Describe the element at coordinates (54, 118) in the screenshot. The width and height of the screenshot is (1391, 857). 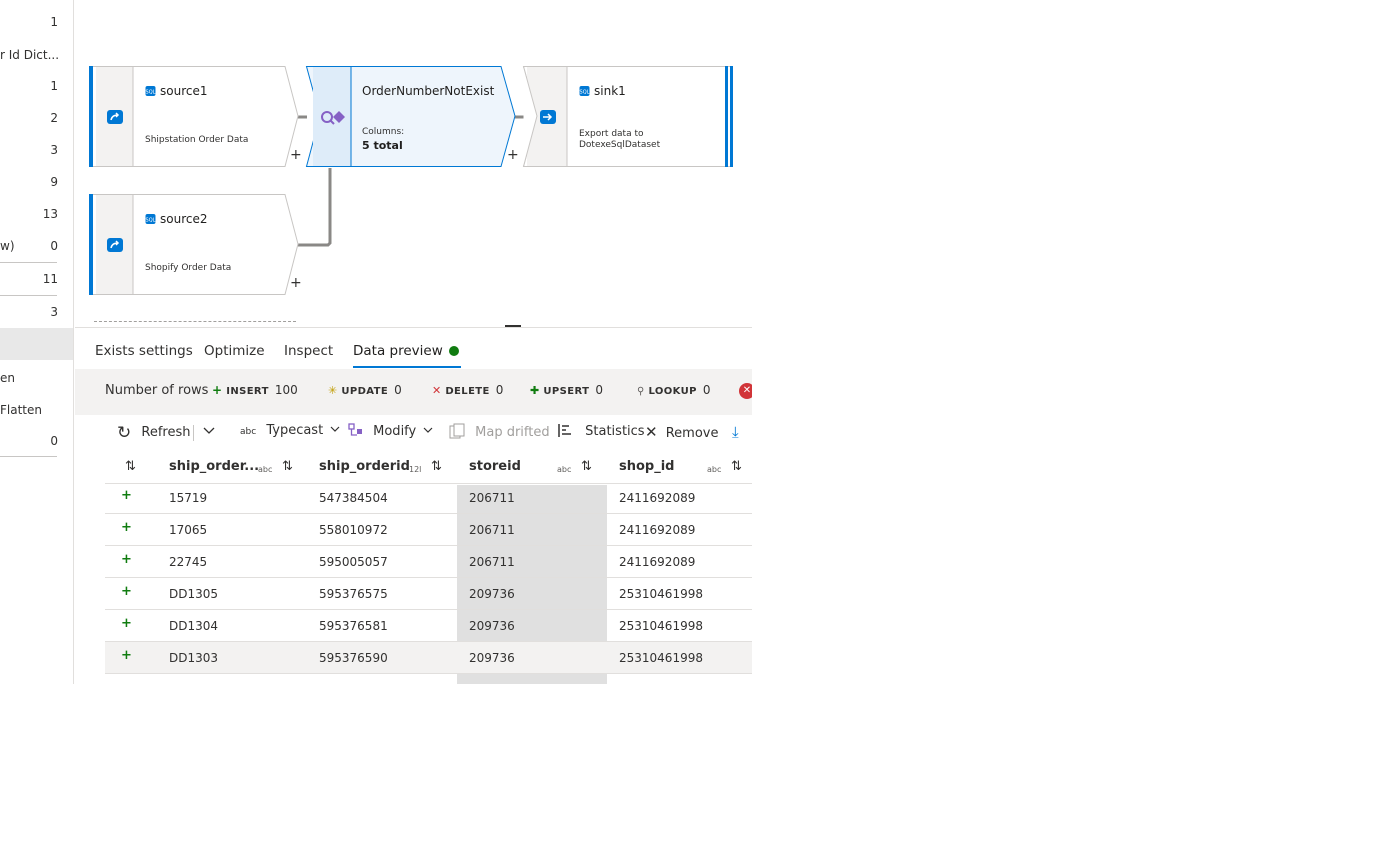
I see `left-panel-item-count: 2` at that location.